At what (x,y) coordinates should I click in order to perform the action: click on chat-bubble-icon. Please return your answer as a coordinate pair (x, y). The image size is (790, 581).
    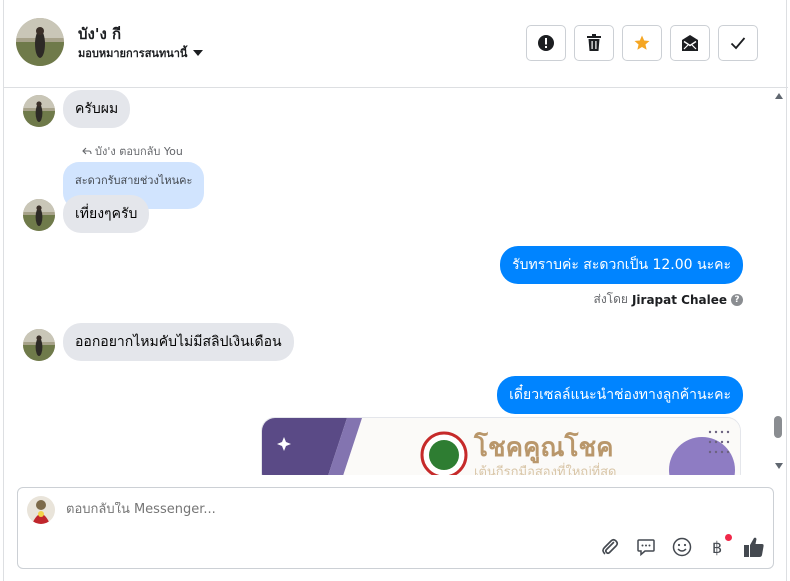
    Looking at the image, I should click on (646, 547).